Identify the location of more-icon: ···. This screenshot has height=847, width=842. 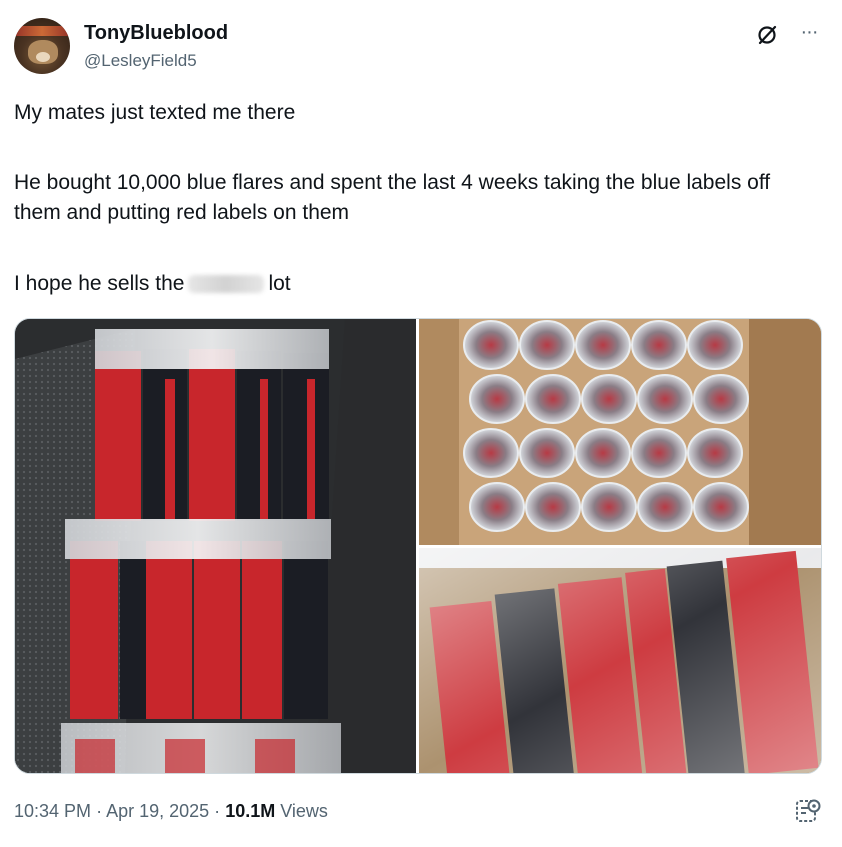
(809, 32).